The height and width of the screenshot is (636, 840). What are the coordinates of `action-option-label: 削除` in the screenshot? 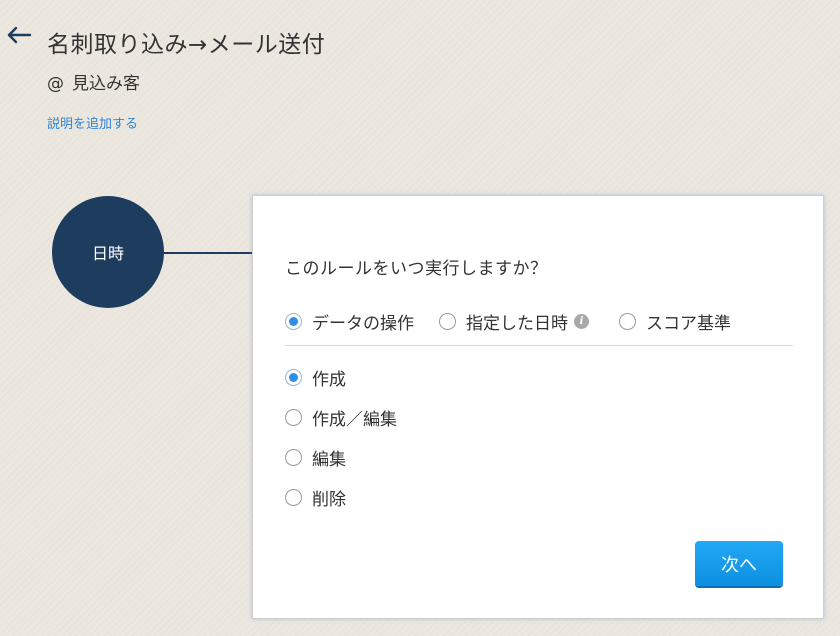 It's located at (329, 499).